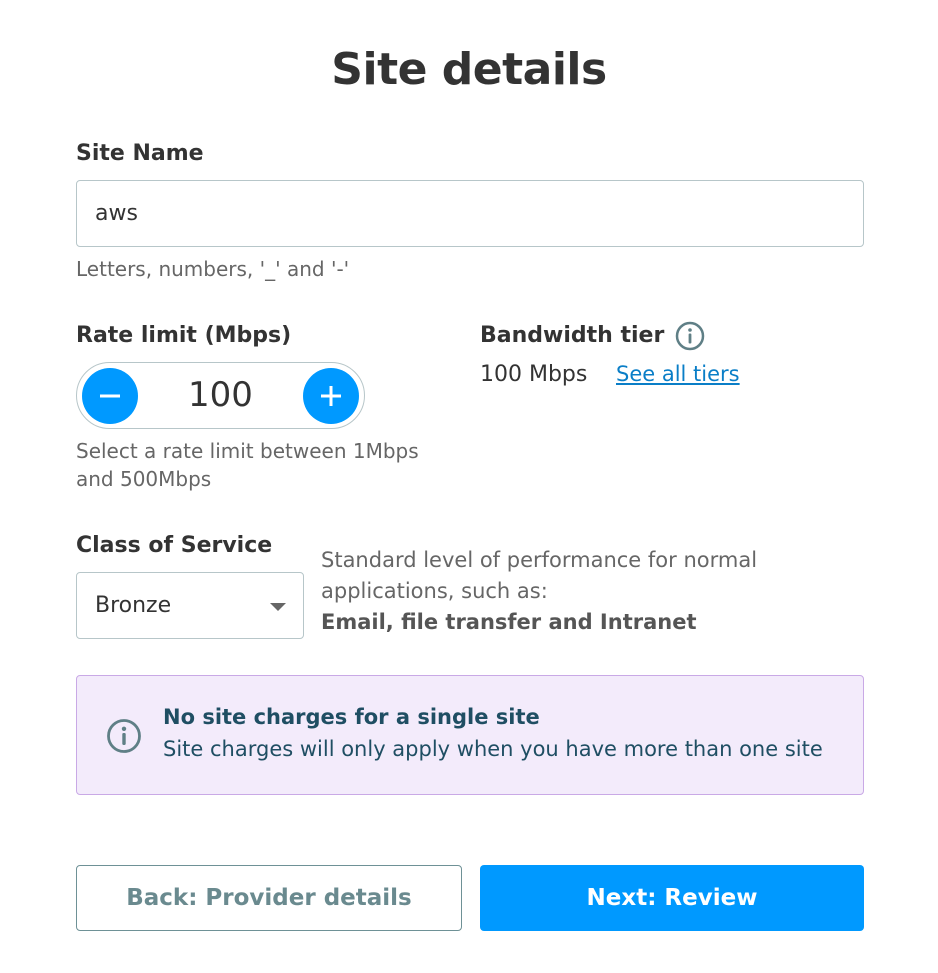 The image size is (938, 973). I want to click on caret-down-icon, so click(278, 607).